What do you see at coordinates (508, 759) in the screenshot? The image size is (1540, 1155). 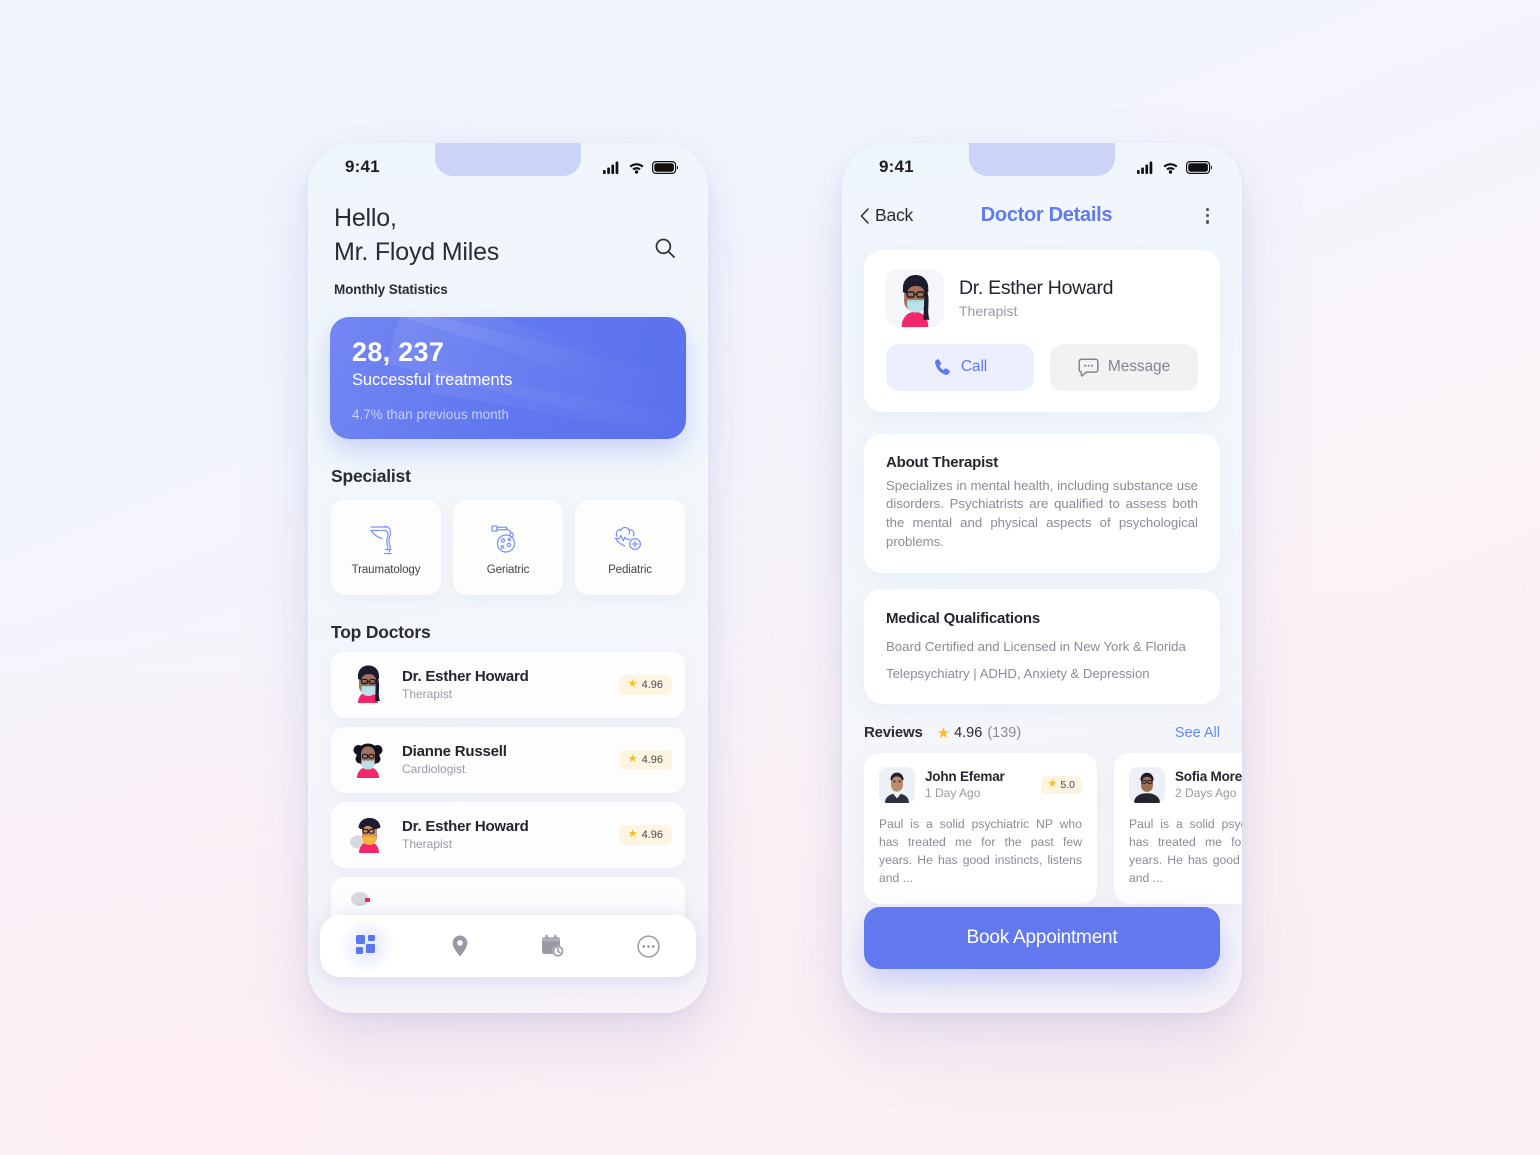 I see `doctor-list-item: Dianne Russell Cardiologist ★ 4.96` at bounding box center [508, 759].